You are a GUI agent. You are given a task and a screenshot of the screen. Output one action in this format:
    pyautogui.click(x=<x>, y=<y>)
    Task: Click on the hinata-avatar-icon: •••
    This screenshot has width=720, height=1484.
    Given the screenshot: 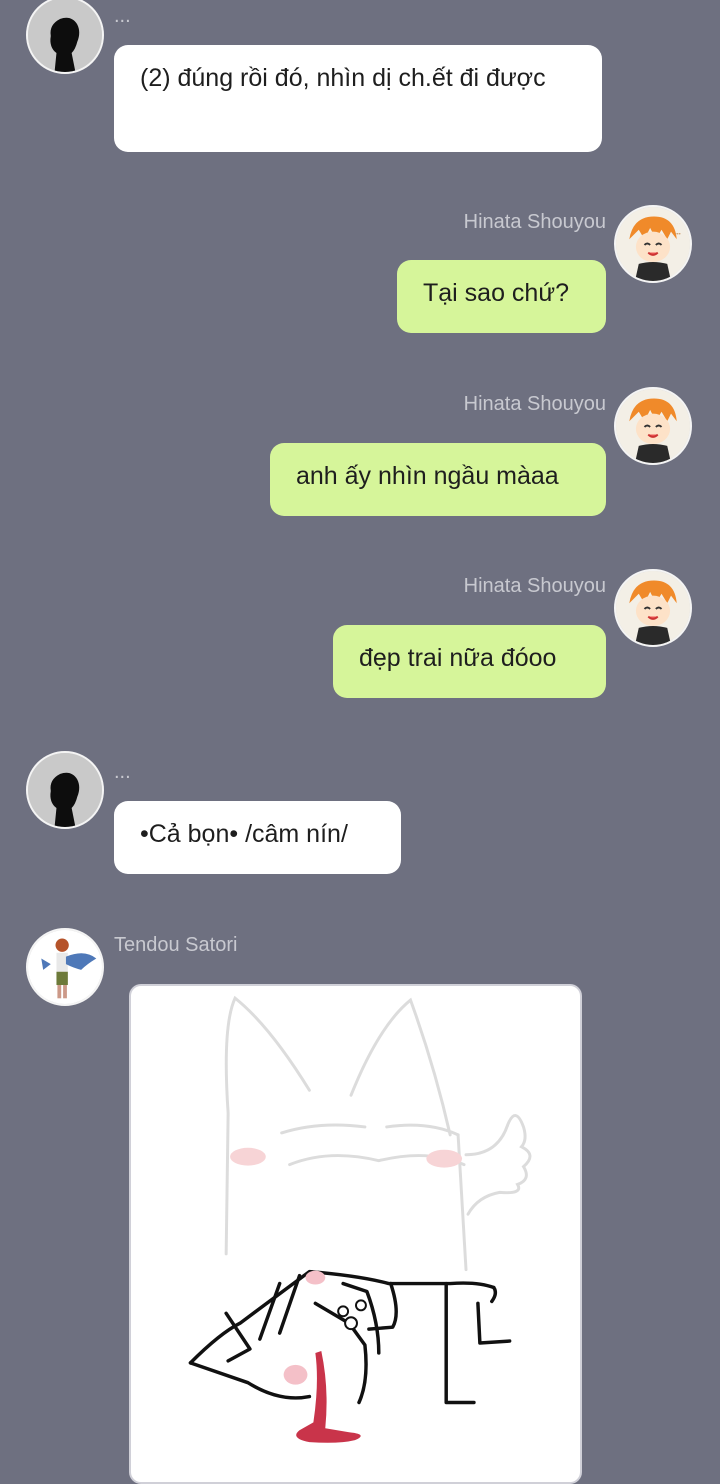 What is the action you would take?
    pyautogui.click(x=653, y=244)
    